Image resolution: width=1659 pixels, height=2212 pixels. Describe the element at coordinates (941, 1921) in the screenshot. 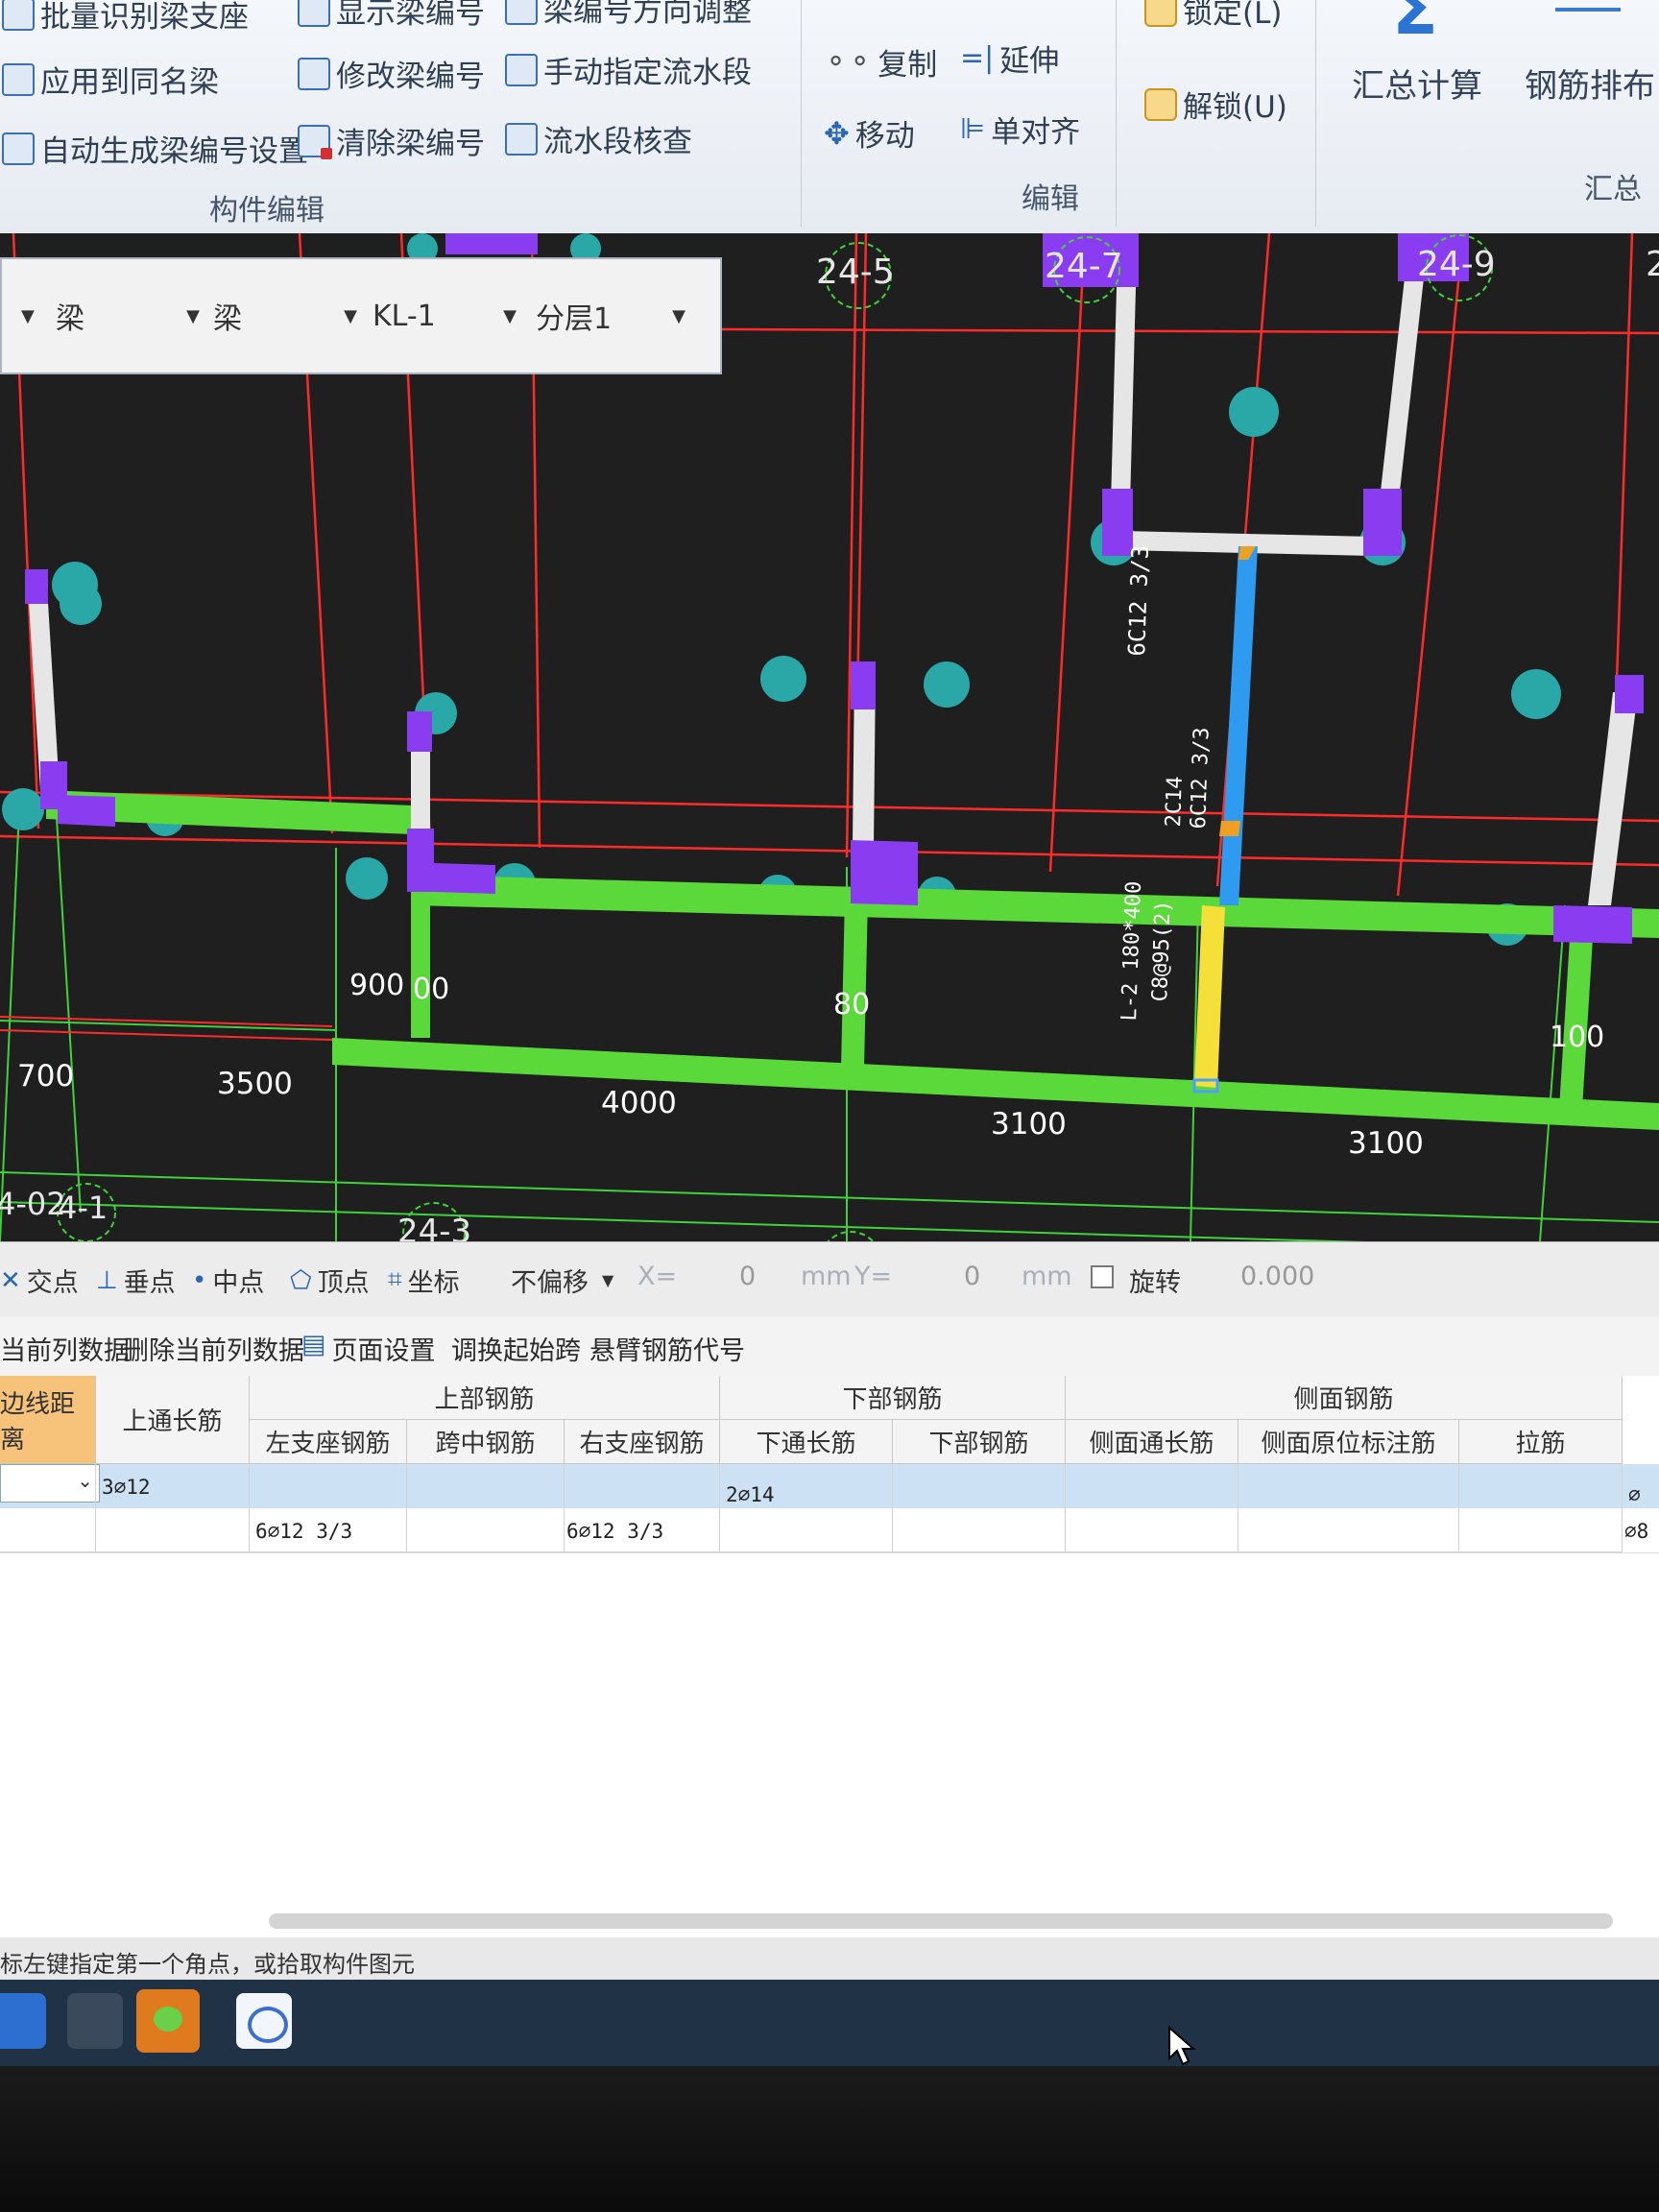

I see `horizontal-scrollbar` at that location.